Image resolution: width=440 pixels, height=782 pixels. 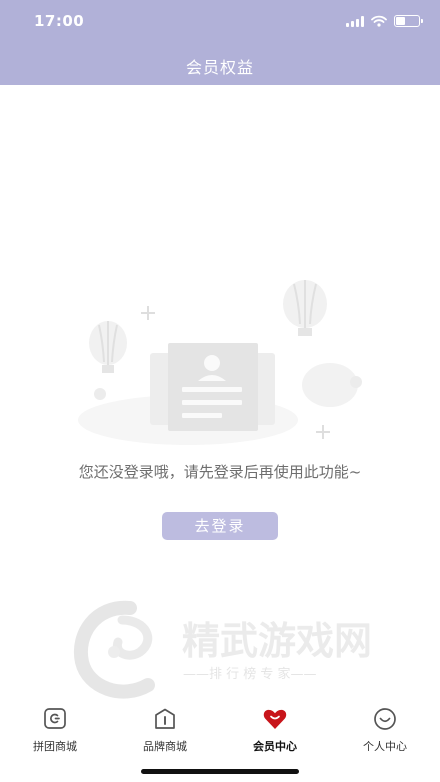 I want to click on tab-group-buy: 拼团商城, so click(x=55, y=730).